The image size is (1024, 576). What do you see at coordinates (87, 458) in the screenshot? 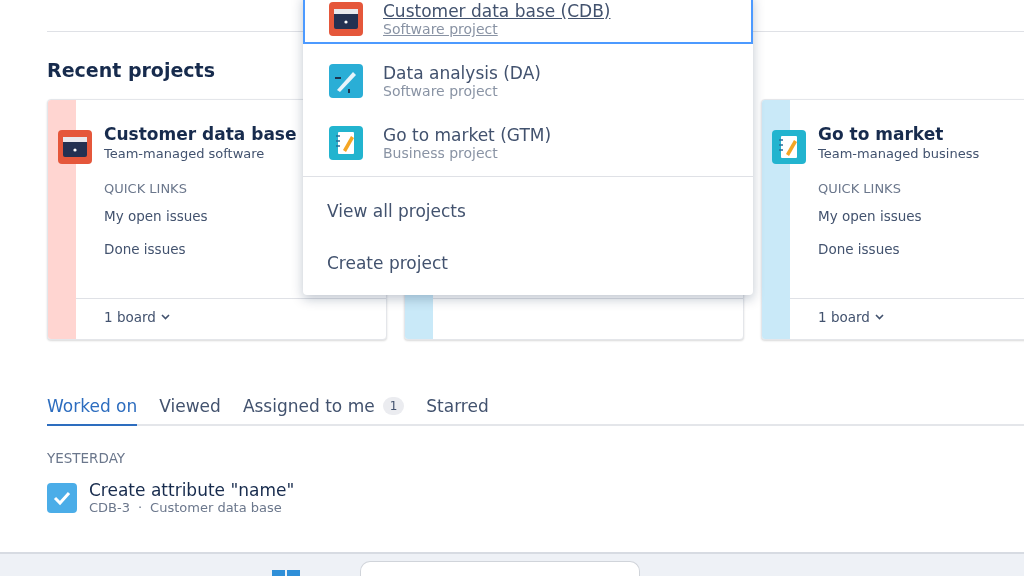
I see `group-label: YESTERDAY` at bounding box center [87, 458].